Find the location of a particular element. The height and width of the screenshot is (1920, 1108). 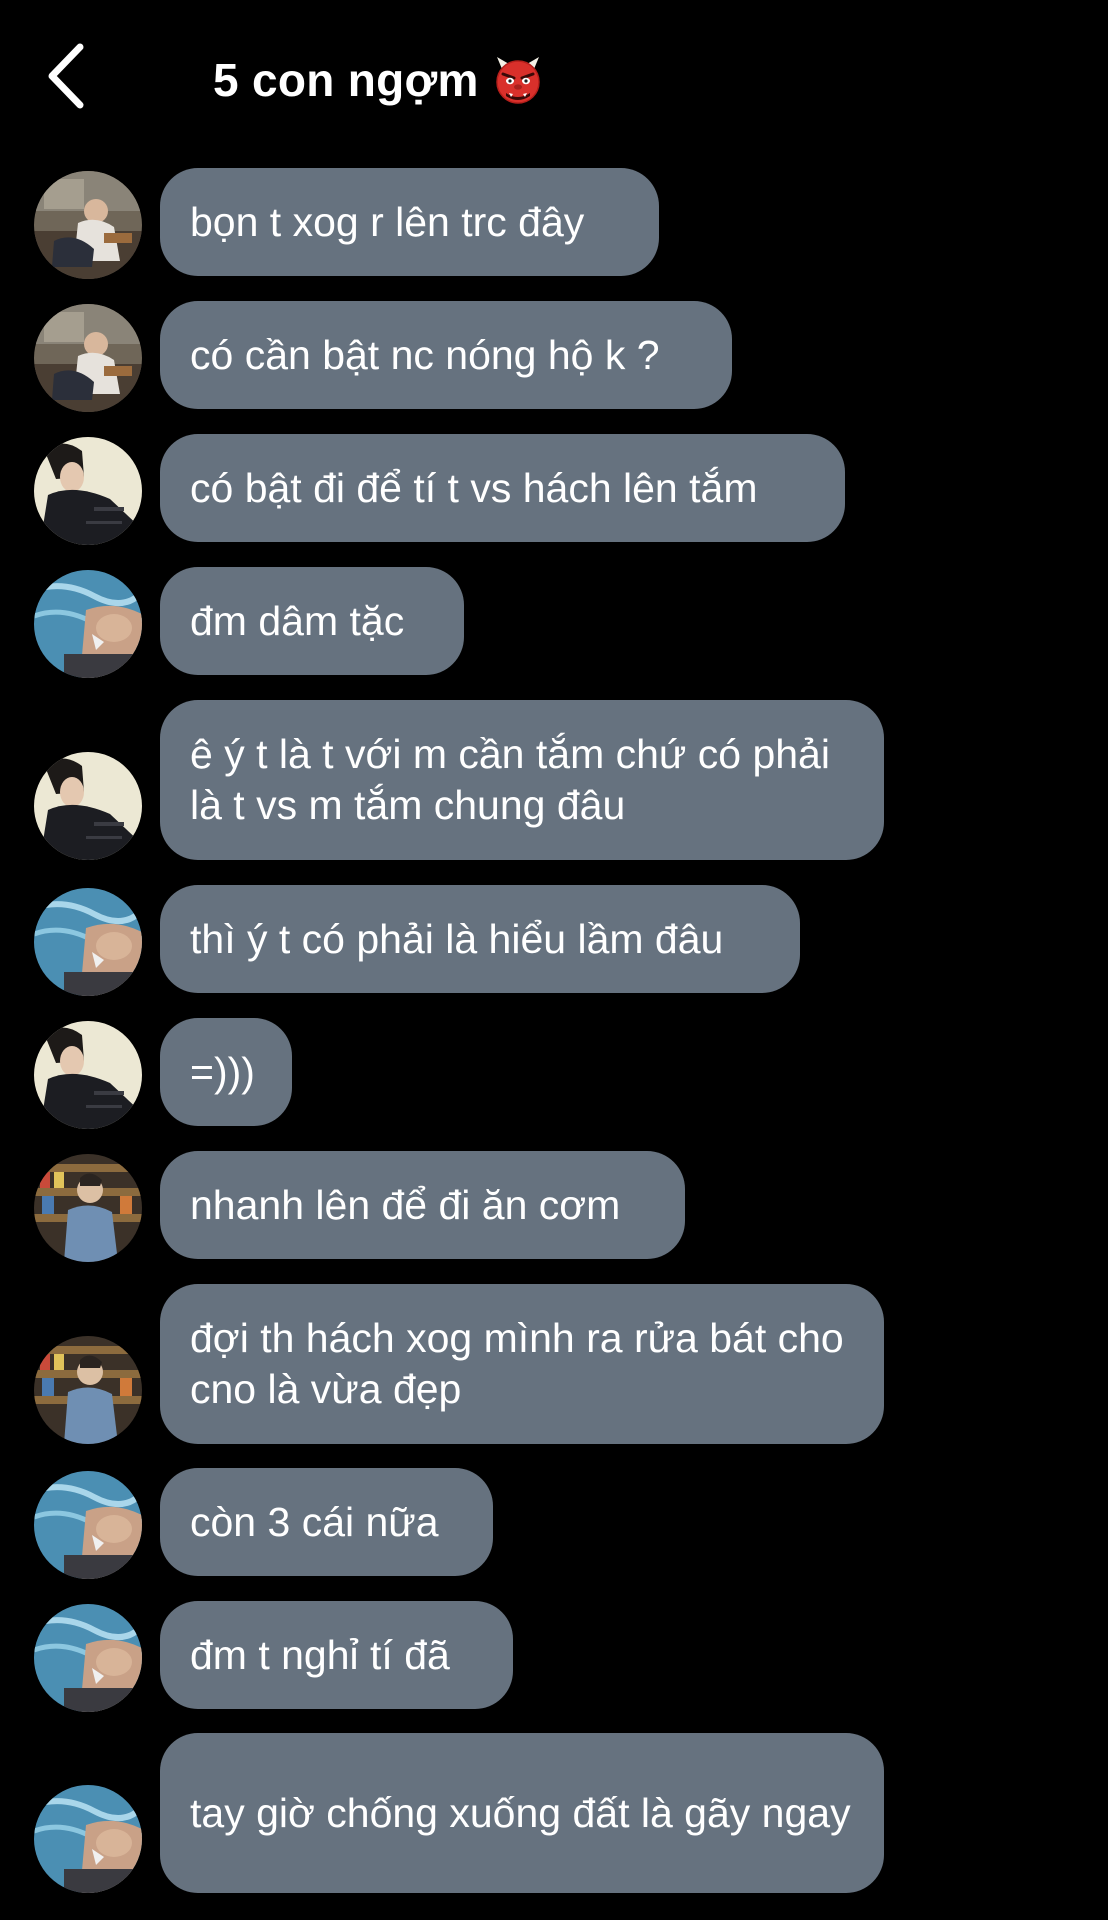

message-bubble: =))) is located at coordinates (226, 1072).